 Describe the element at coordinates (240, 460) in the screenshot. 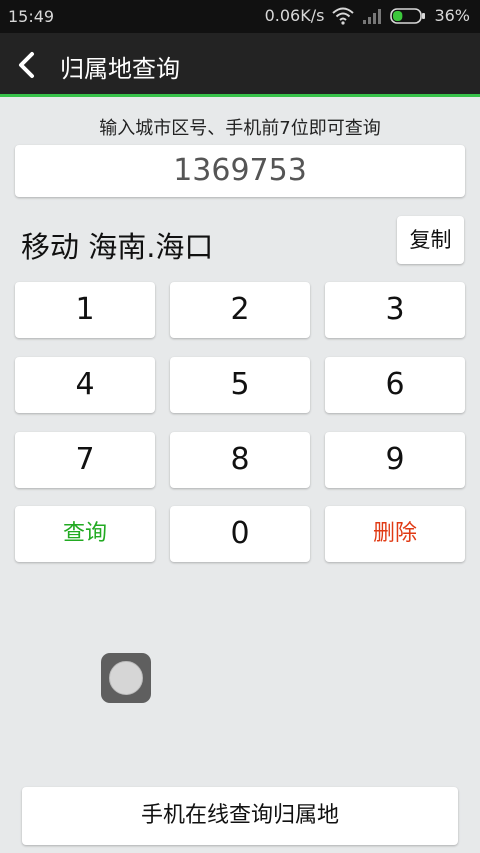

I see `key-8: 8` at that location.